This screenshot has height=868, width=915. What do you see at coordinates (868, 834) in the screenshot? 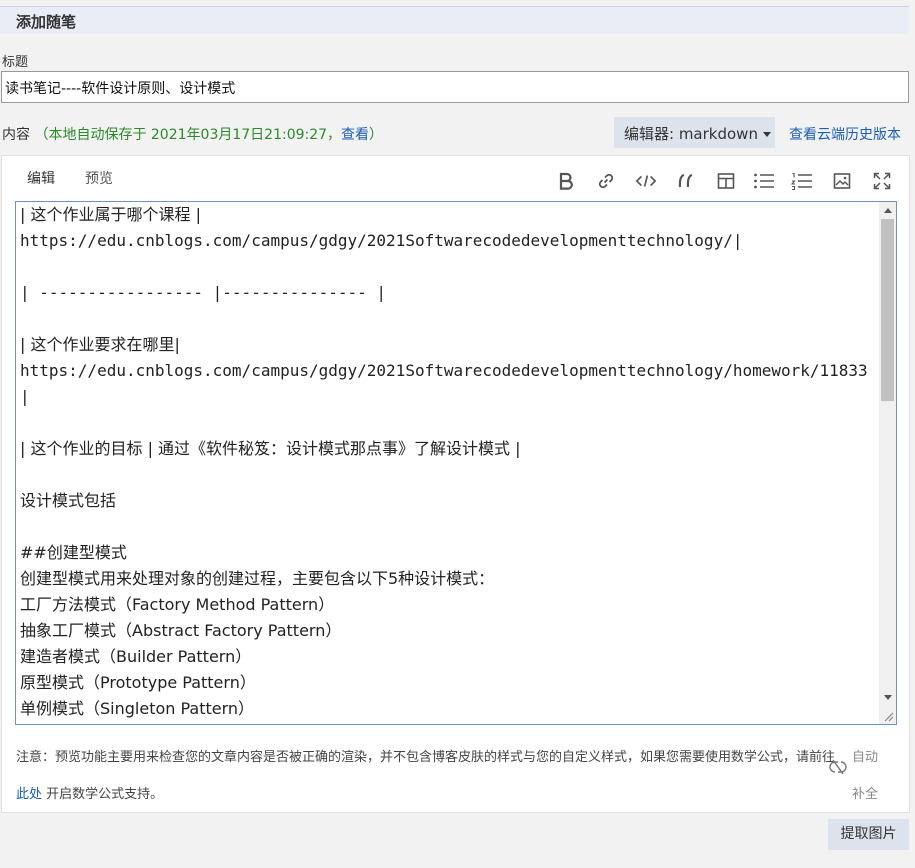
I see `extract-images-button: 提取图片` at bounding box center [868, 834].